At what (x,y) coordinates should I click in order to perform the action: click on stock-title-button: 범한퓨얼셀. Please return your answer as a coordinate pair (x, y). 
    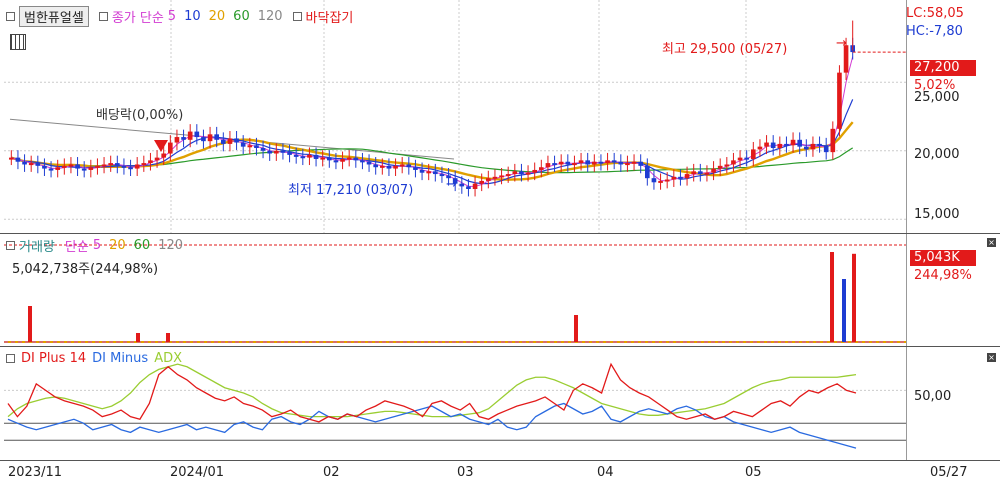
    Looking at the image, I should click on (54, 16).